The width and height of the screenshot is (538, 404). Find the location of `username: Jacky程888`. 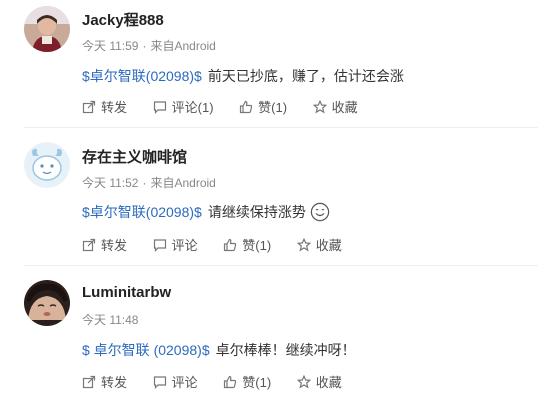

username: Jacky程888 is located at coordinates (123, 19).